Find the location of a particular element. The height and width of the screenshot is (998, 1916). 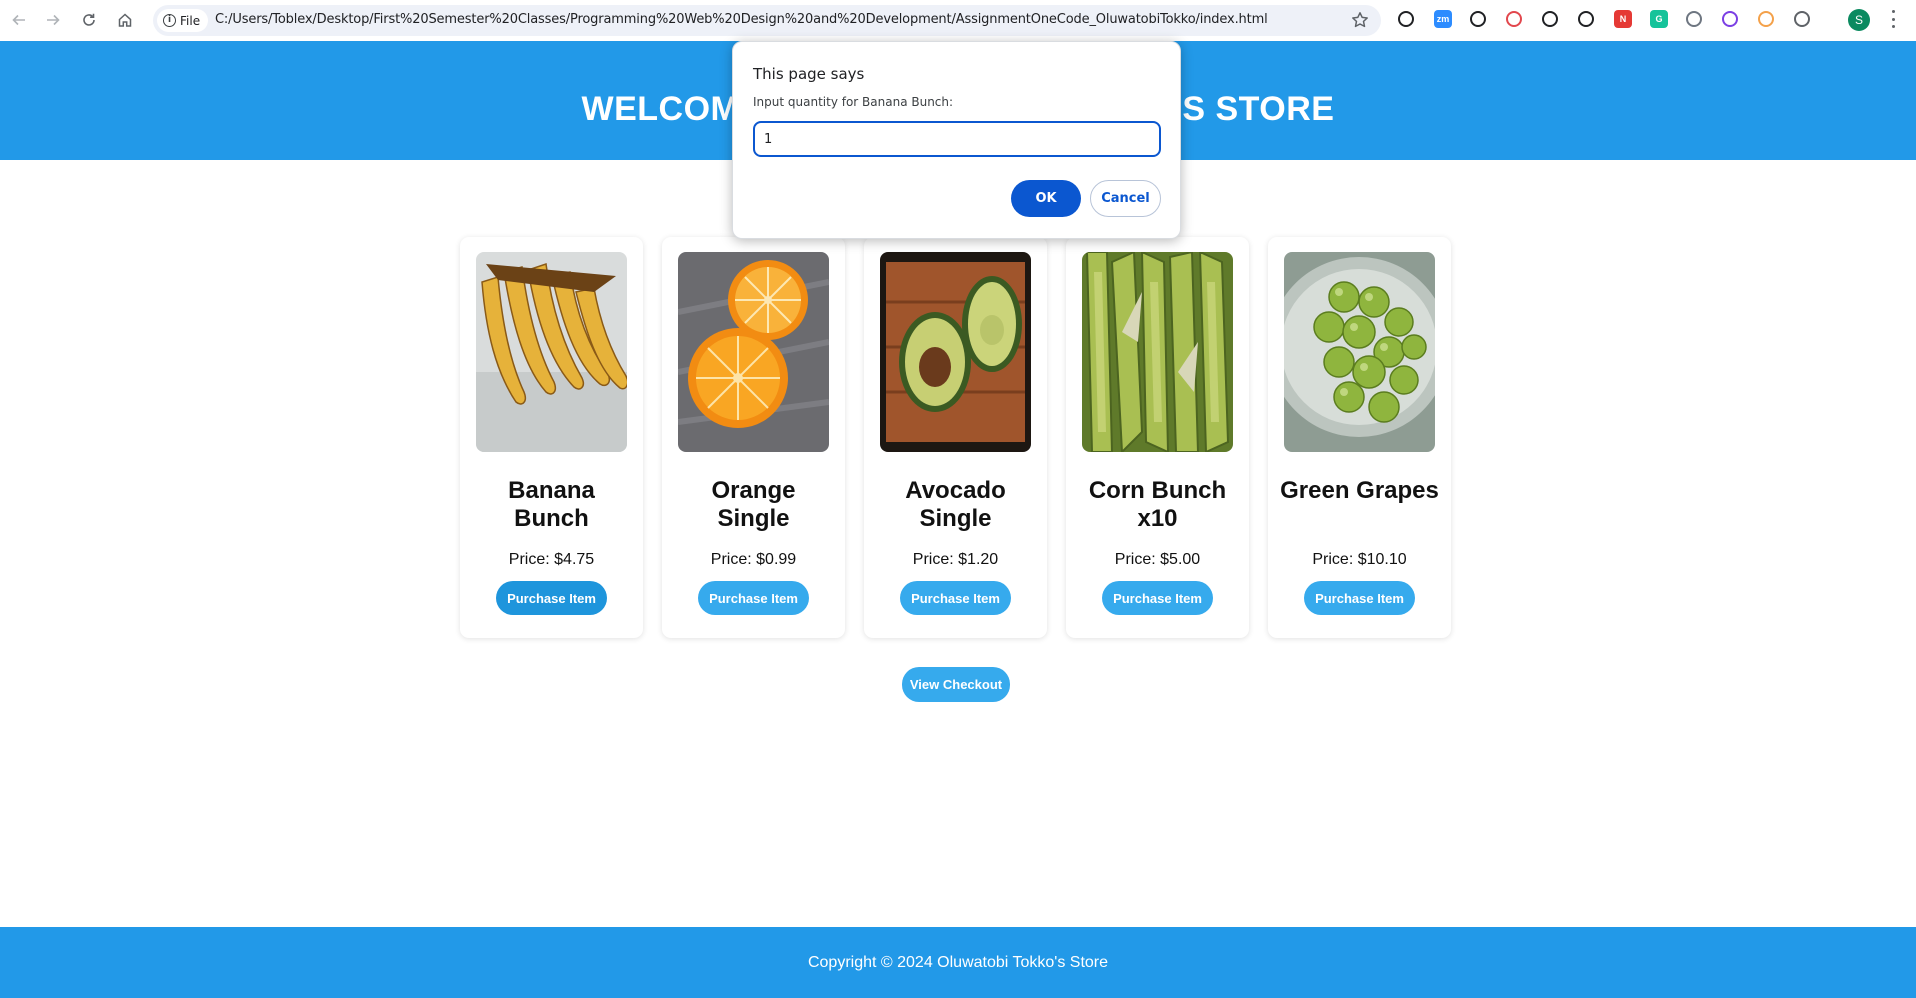

product-card: Banana Bunch Price: $4.75 Purchase Item is located at coordinates (551, 437).